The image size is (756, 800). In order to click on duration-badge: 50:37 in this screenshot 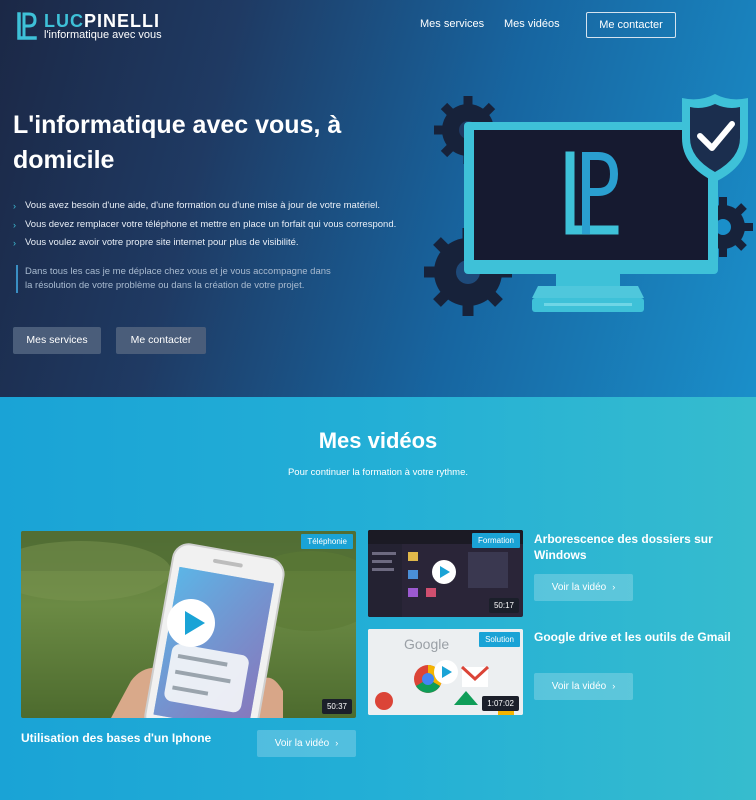, I will do `click(336, 706)`.